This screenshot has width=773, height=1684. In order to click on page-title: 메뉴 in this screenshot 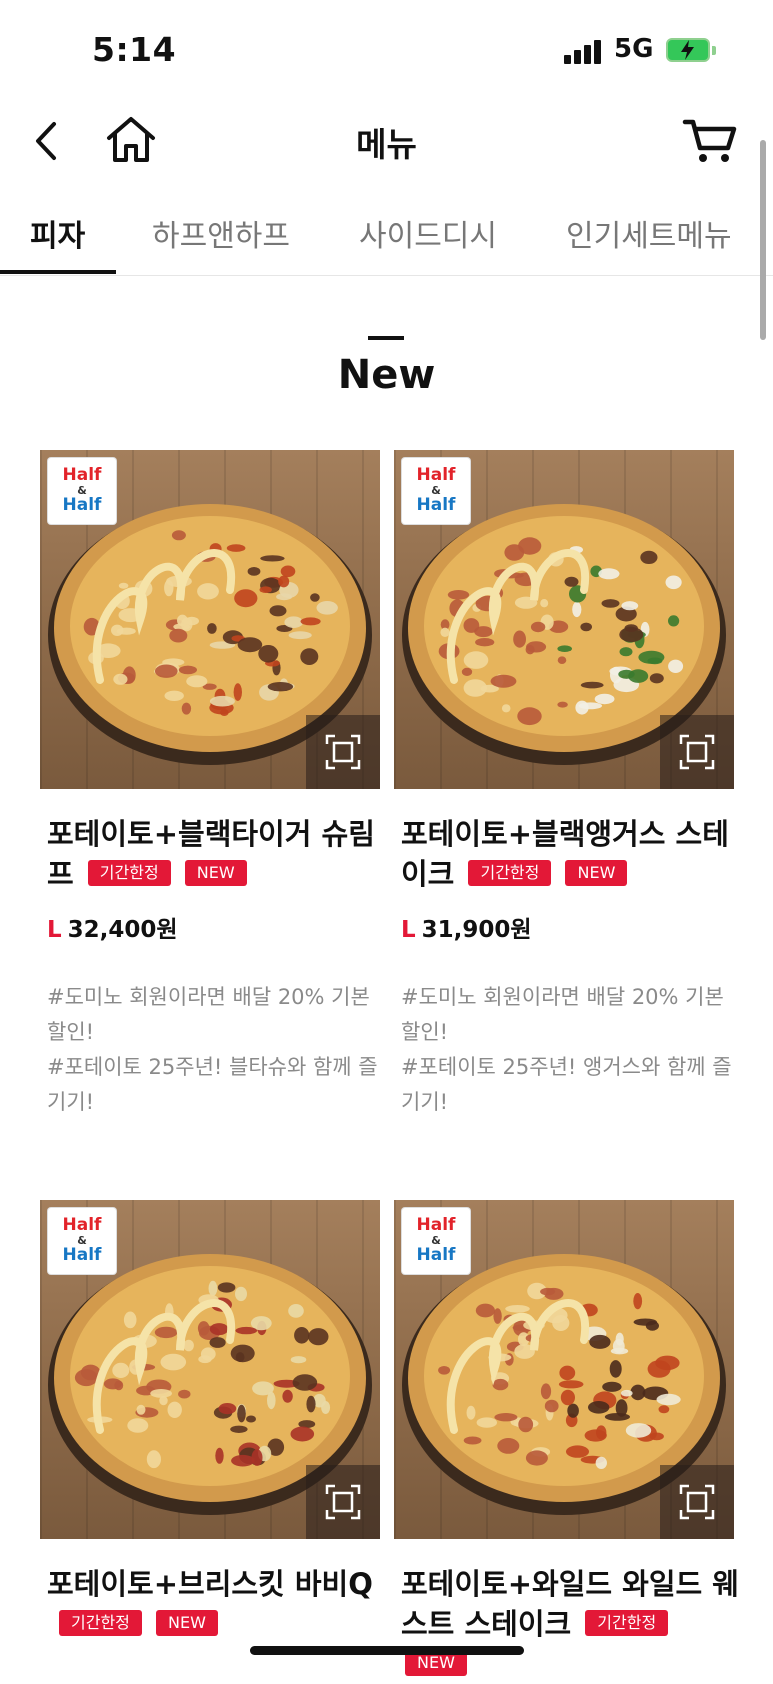, I will do `click(386, 144)`.